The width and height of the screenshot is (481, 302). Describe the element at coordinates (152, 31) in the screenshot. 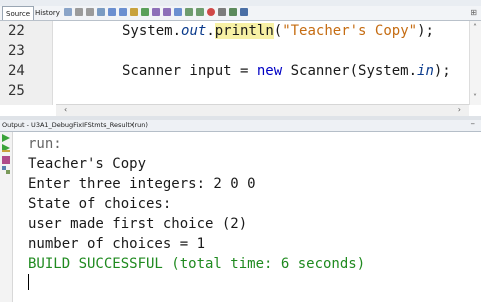

I see `code-token: System.` at that location.